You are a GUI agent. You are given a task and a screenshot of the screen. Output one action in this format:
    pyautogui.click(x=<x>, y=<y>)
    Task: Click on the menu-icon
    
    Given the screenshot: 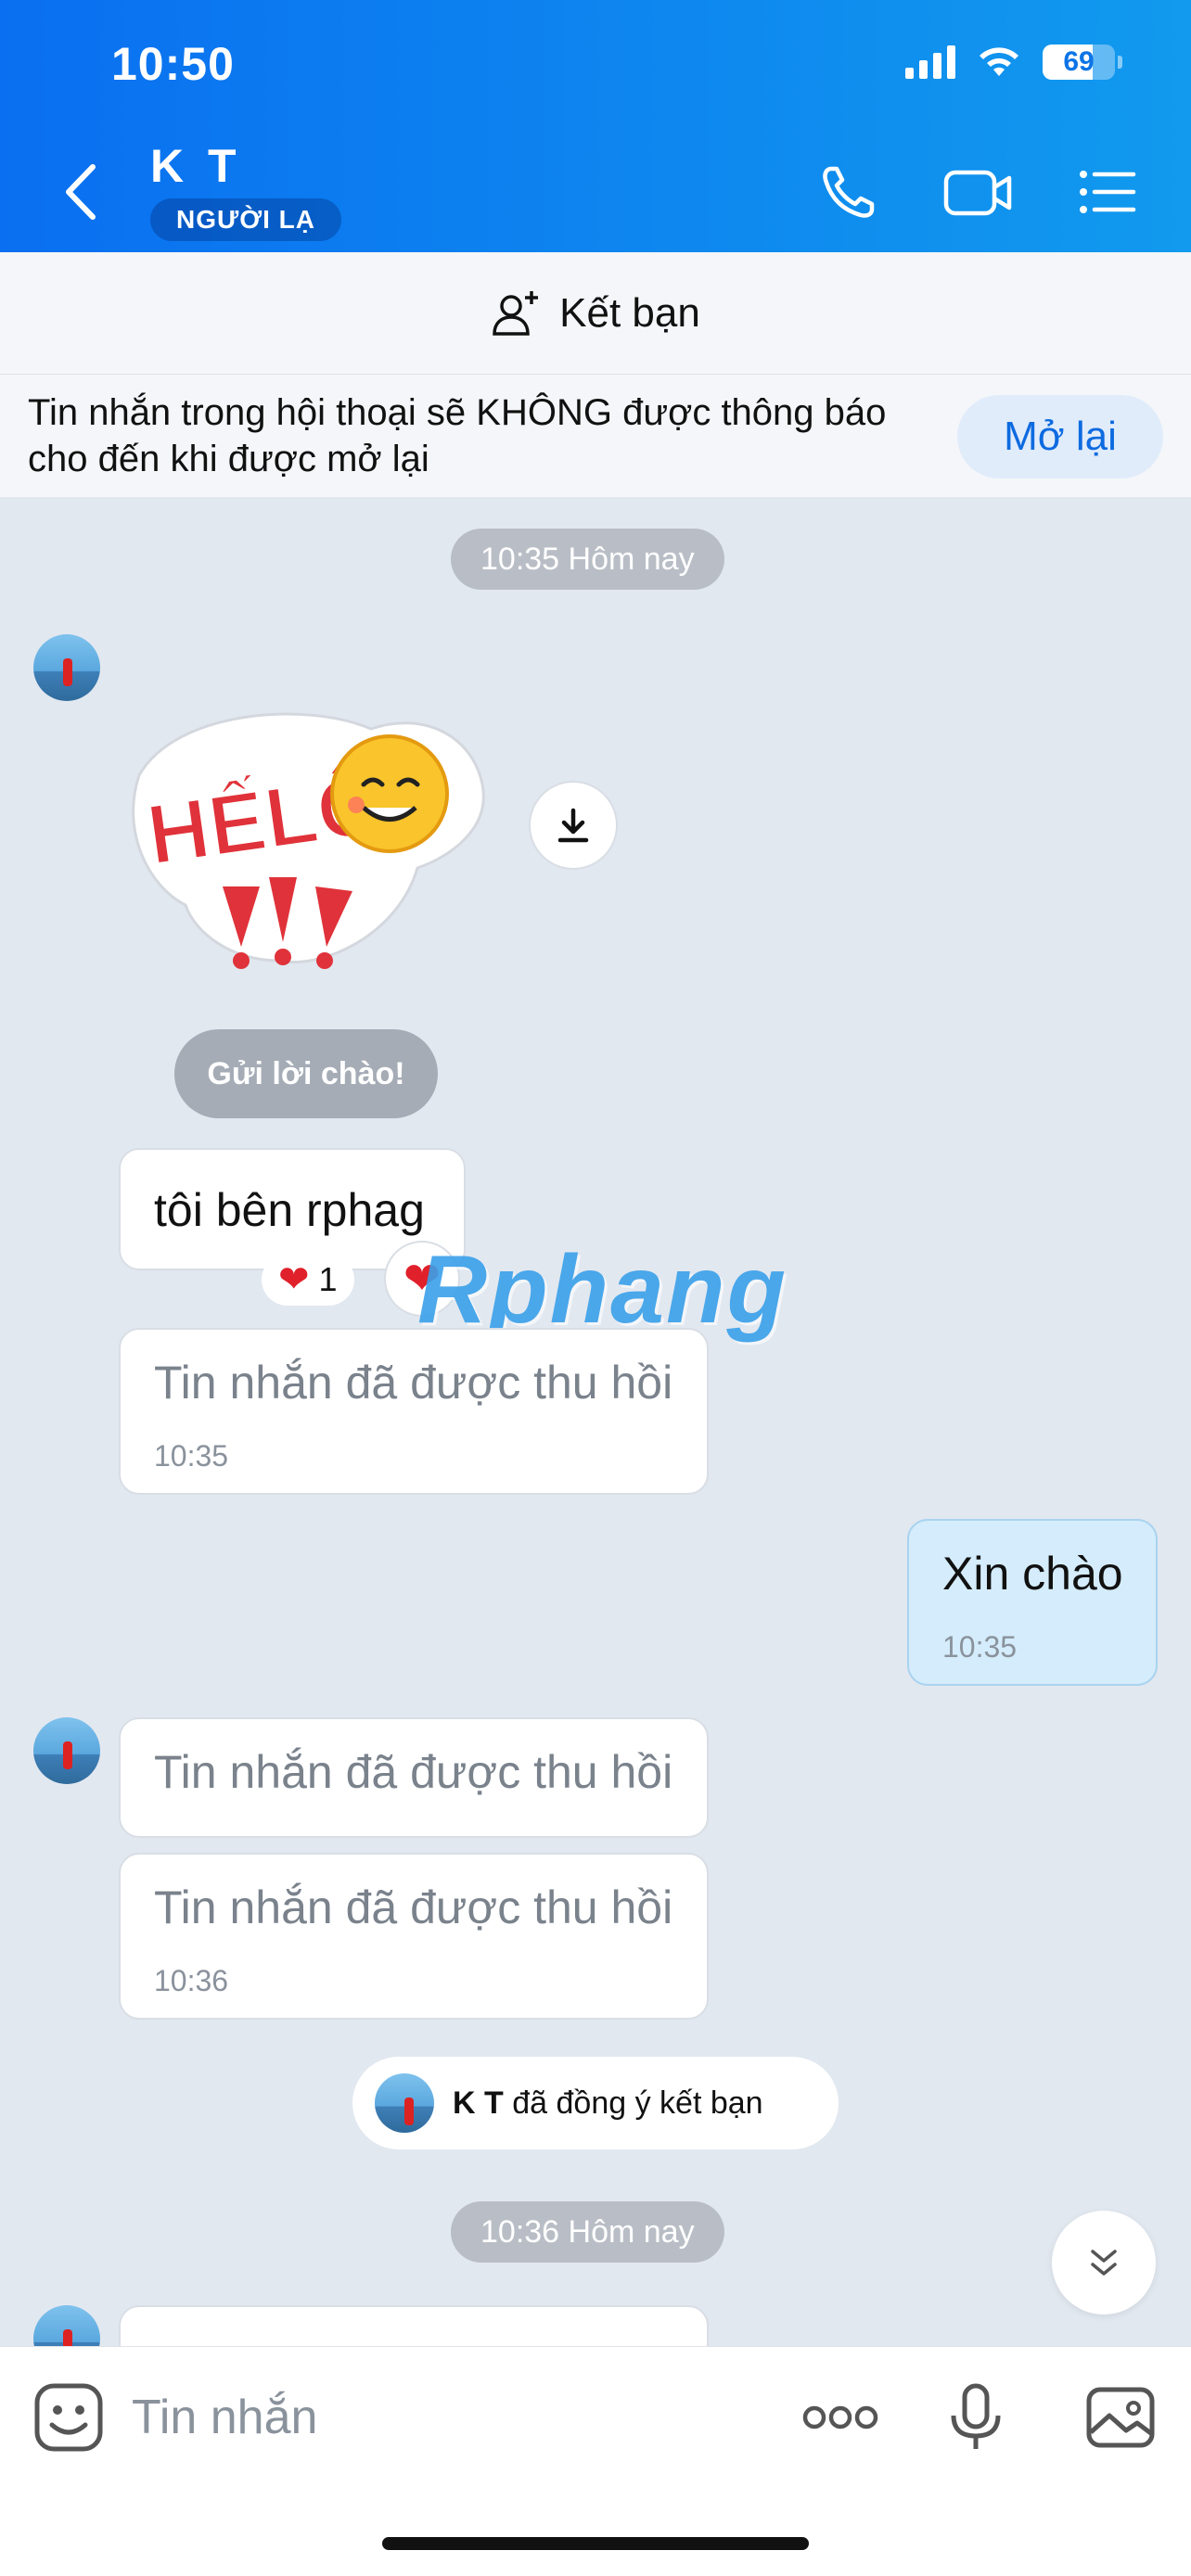 What is the action you would take?
    pyautogui.click(x=1108, y=191)
    